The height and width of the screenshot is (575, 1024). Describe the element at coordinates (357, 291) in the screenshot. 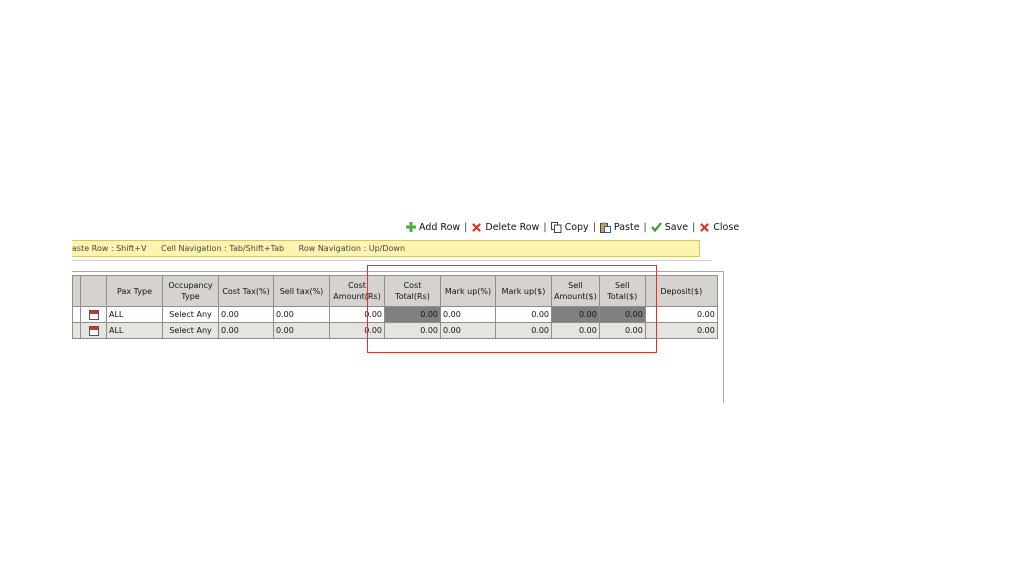

I see `column-header-cost-amount: Cost Amount(Rs)` at that location.